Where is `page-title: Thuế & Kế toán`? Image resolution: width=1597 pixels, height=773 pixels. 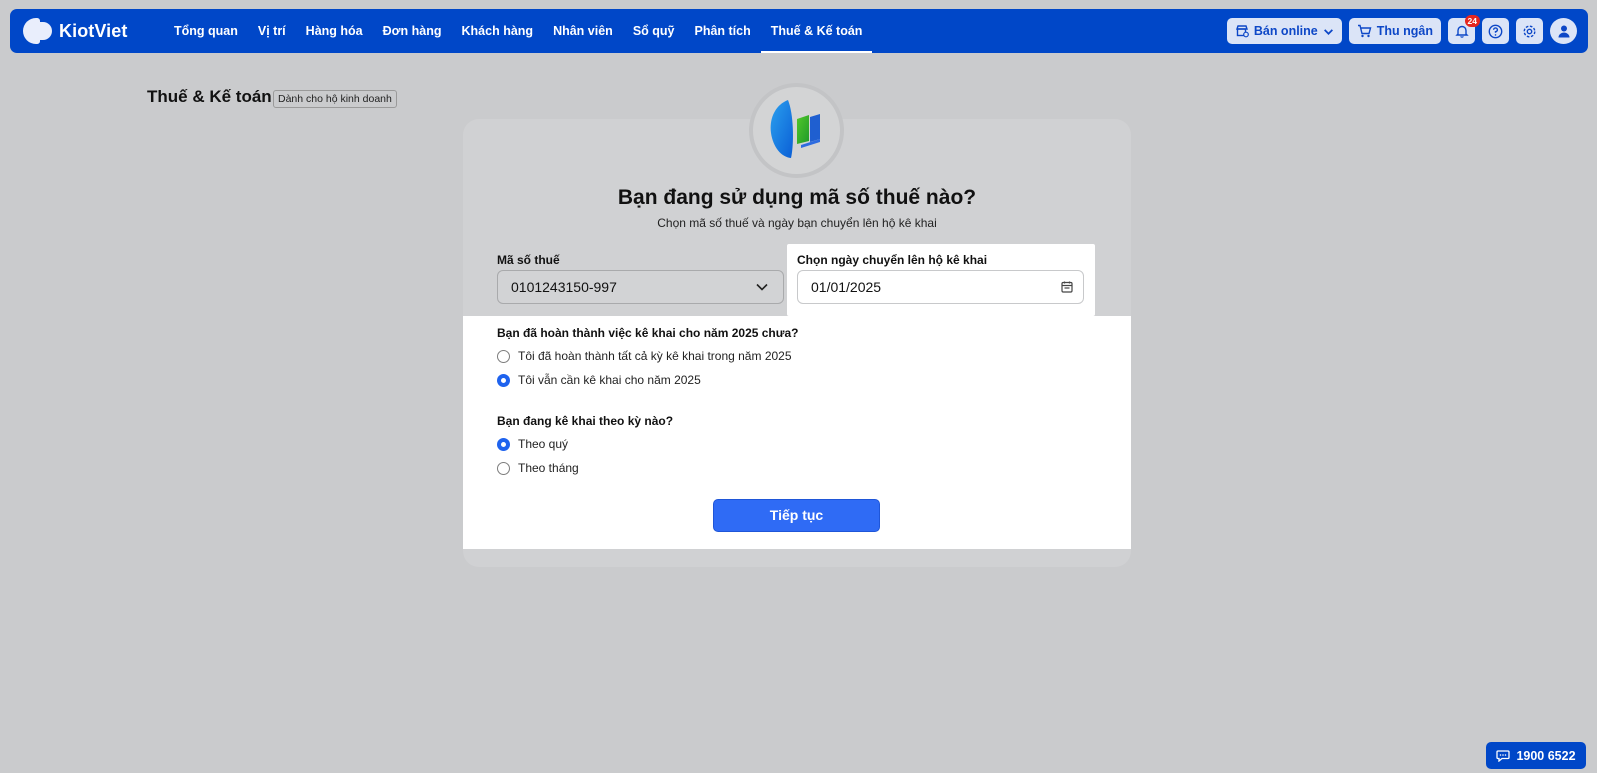
page-title: Thuế & Kế toán is located at coordinates (209, 96).